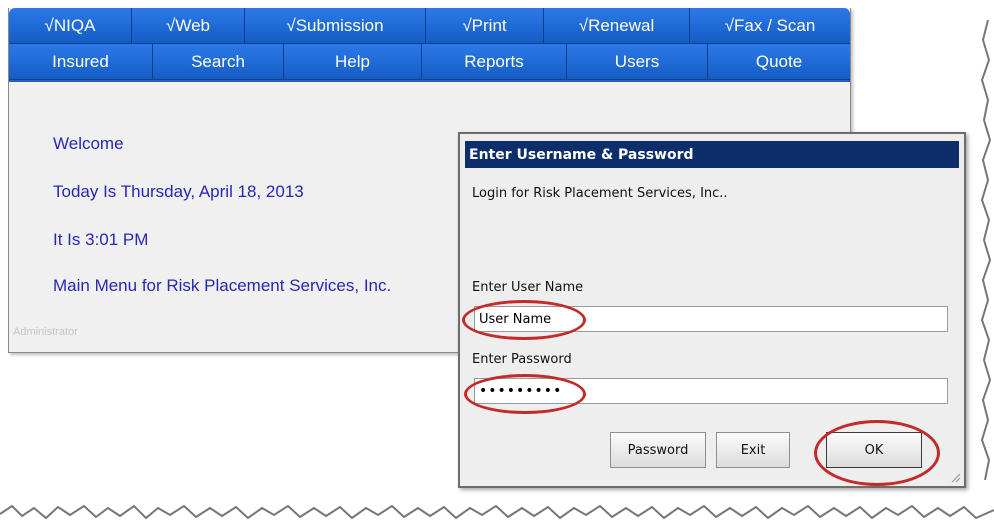 The height and width of the screenshot is (524, 994). I want to click on nav-row-secondary: Insured Search Help Reports Users Quote, so click(429, 63).